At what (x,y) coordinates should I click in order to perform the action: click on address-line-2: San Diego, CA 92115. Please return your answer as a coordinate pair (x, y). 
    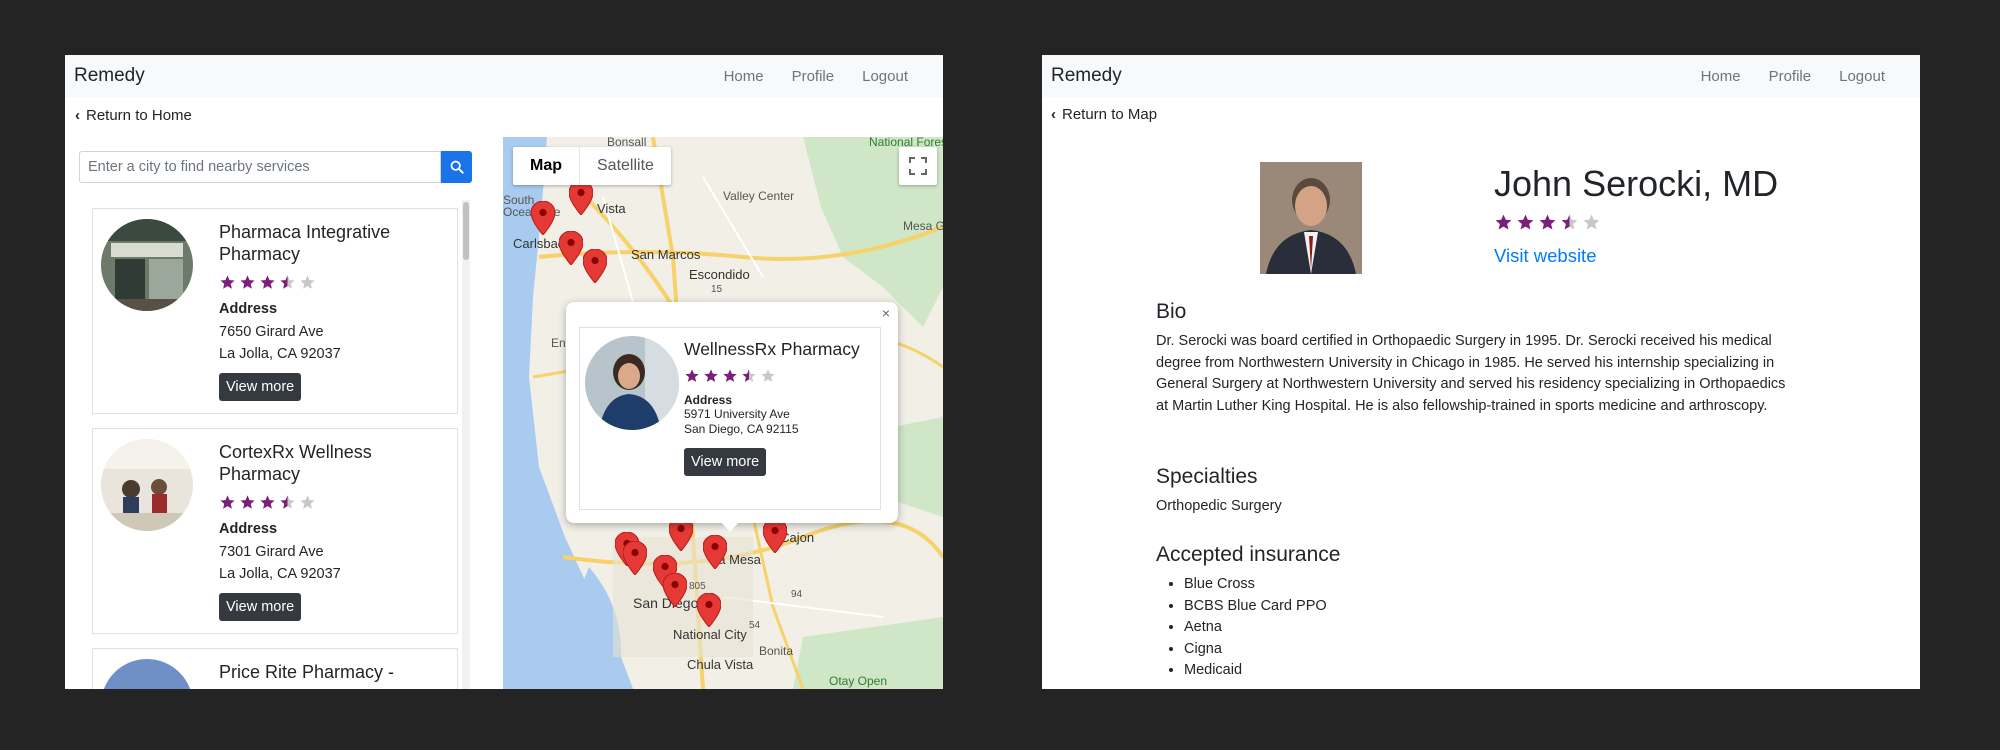
    Looking at the image, I should click on (741, 429).